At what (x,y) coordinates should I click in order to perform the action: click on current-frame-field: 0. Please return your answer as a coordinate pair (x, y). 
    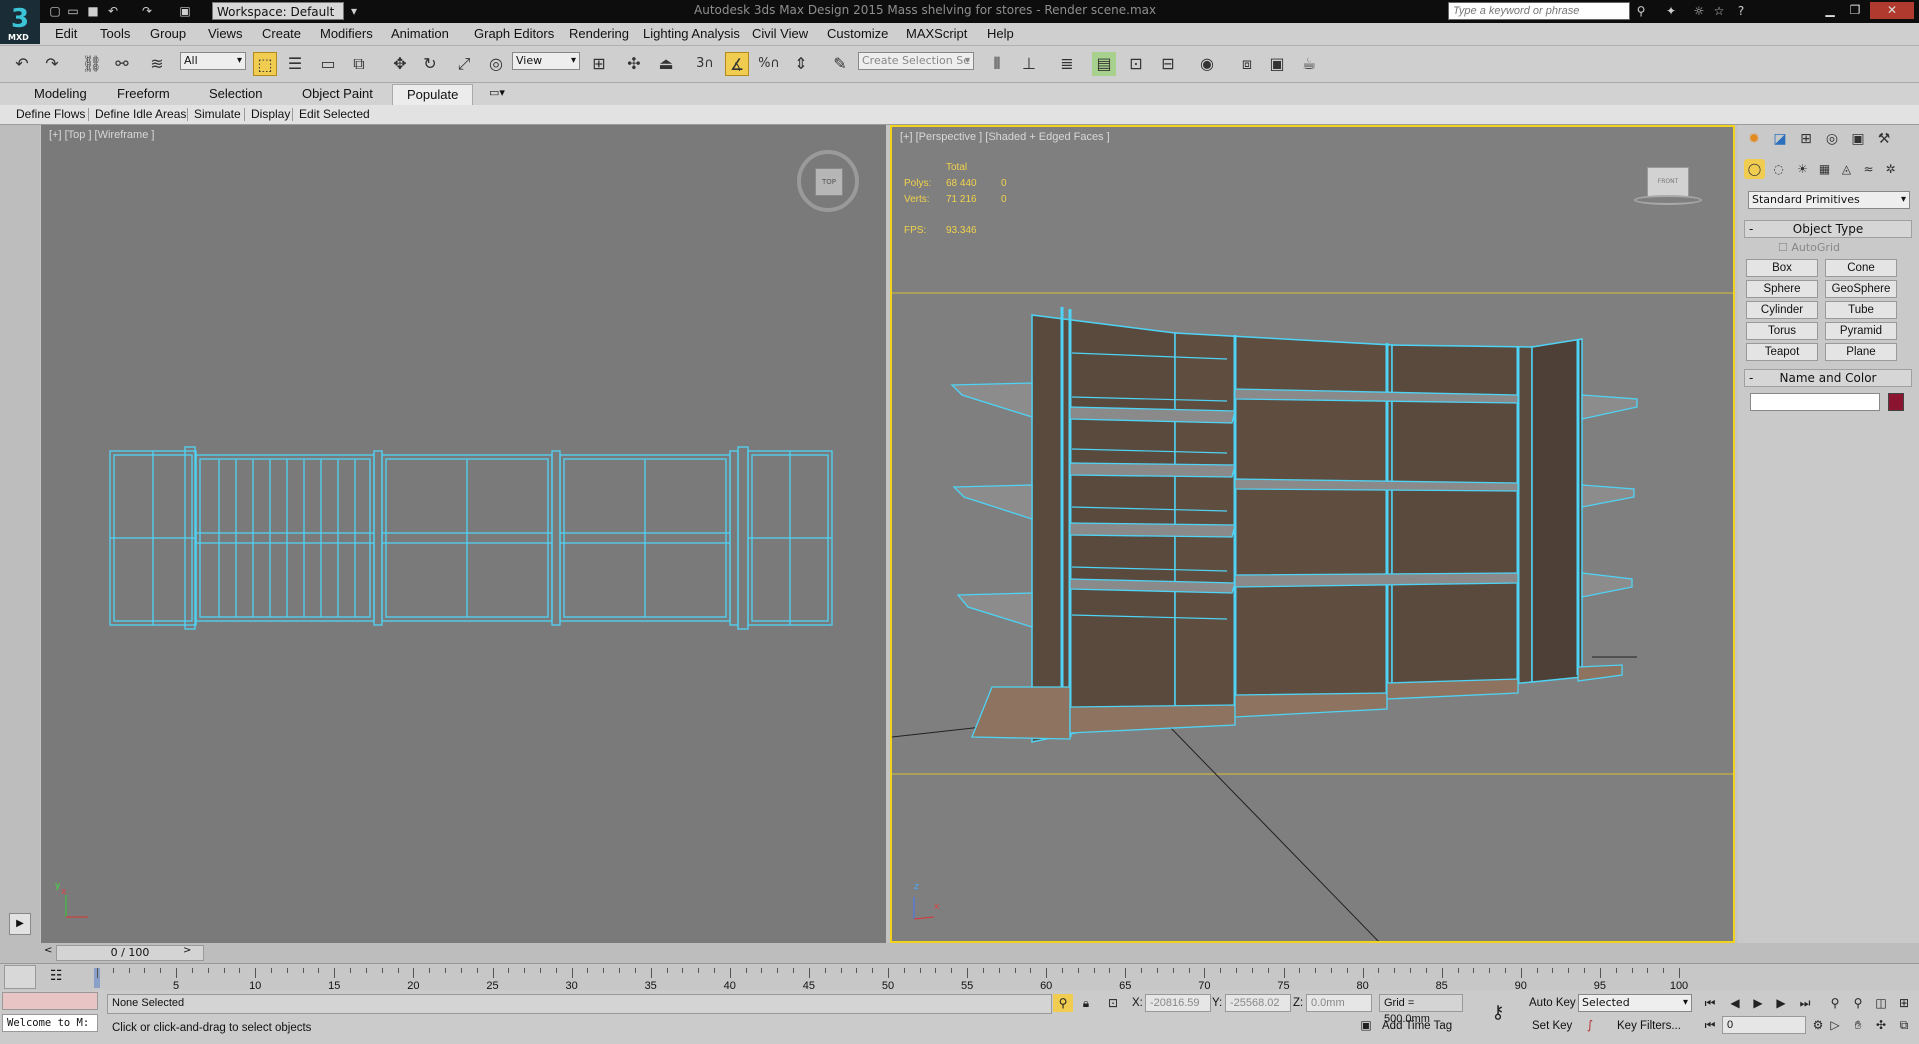
    Looking at the image, I should click on (1764, 1025).